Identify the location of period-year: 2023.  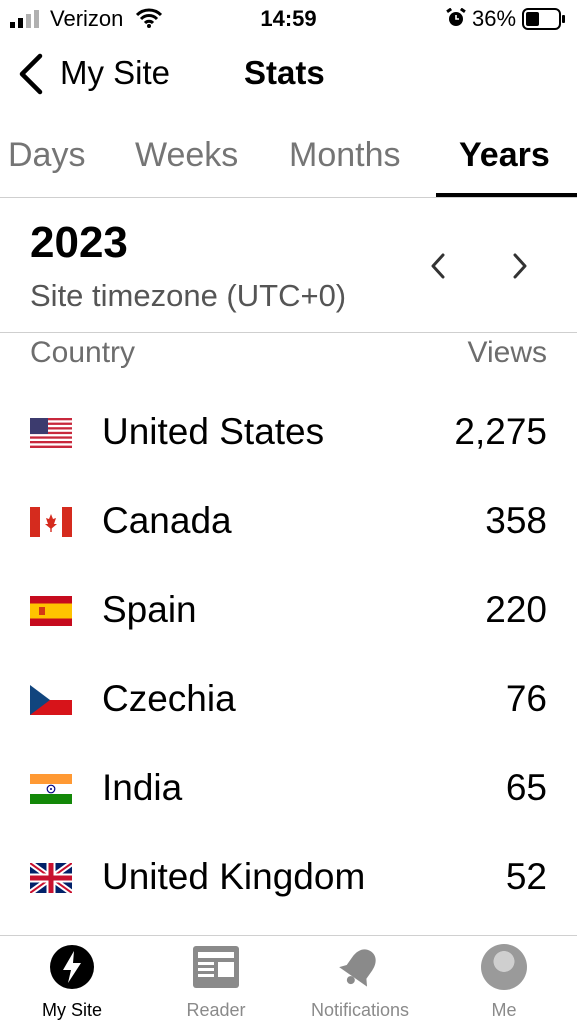
(79, 242).